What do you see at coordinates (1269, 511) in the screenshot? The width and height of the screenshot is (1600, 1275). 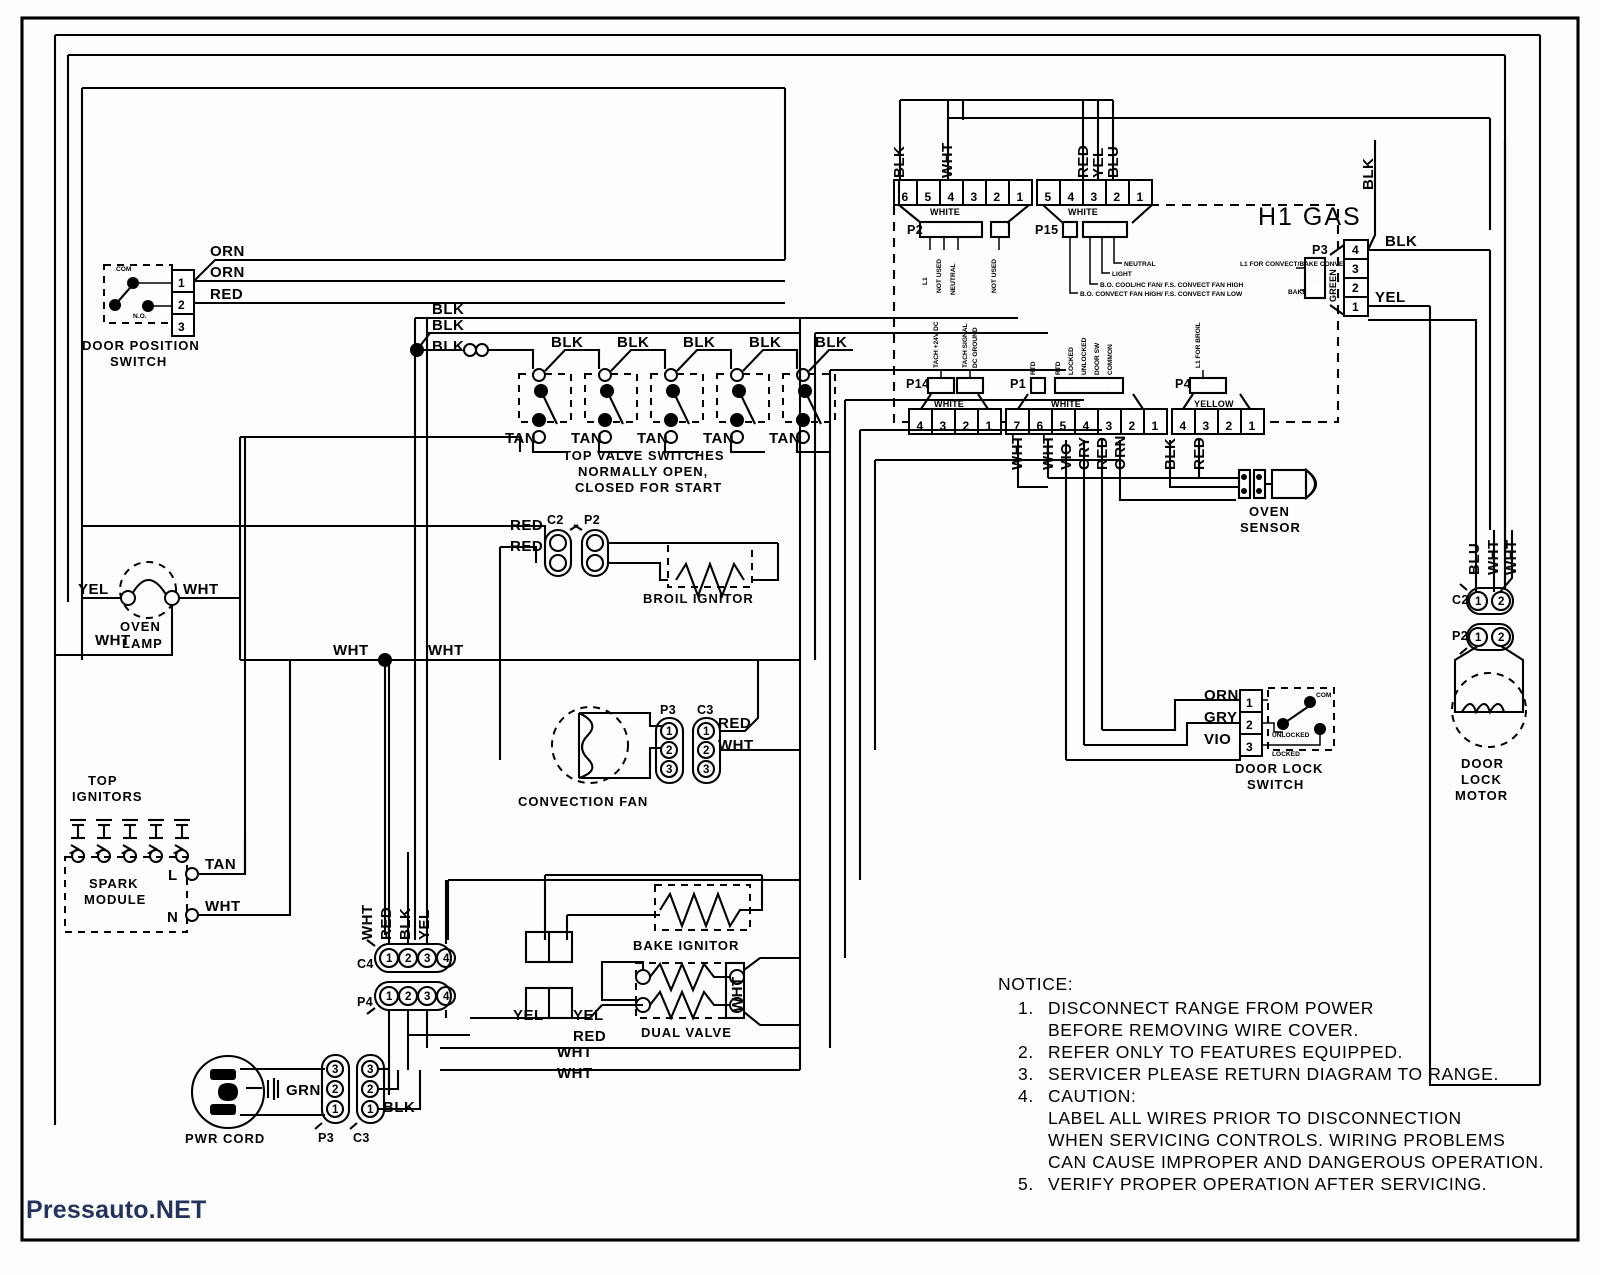 I see `oven-sensor-caption-1: OVEN` at bounding box center [1269, 511].